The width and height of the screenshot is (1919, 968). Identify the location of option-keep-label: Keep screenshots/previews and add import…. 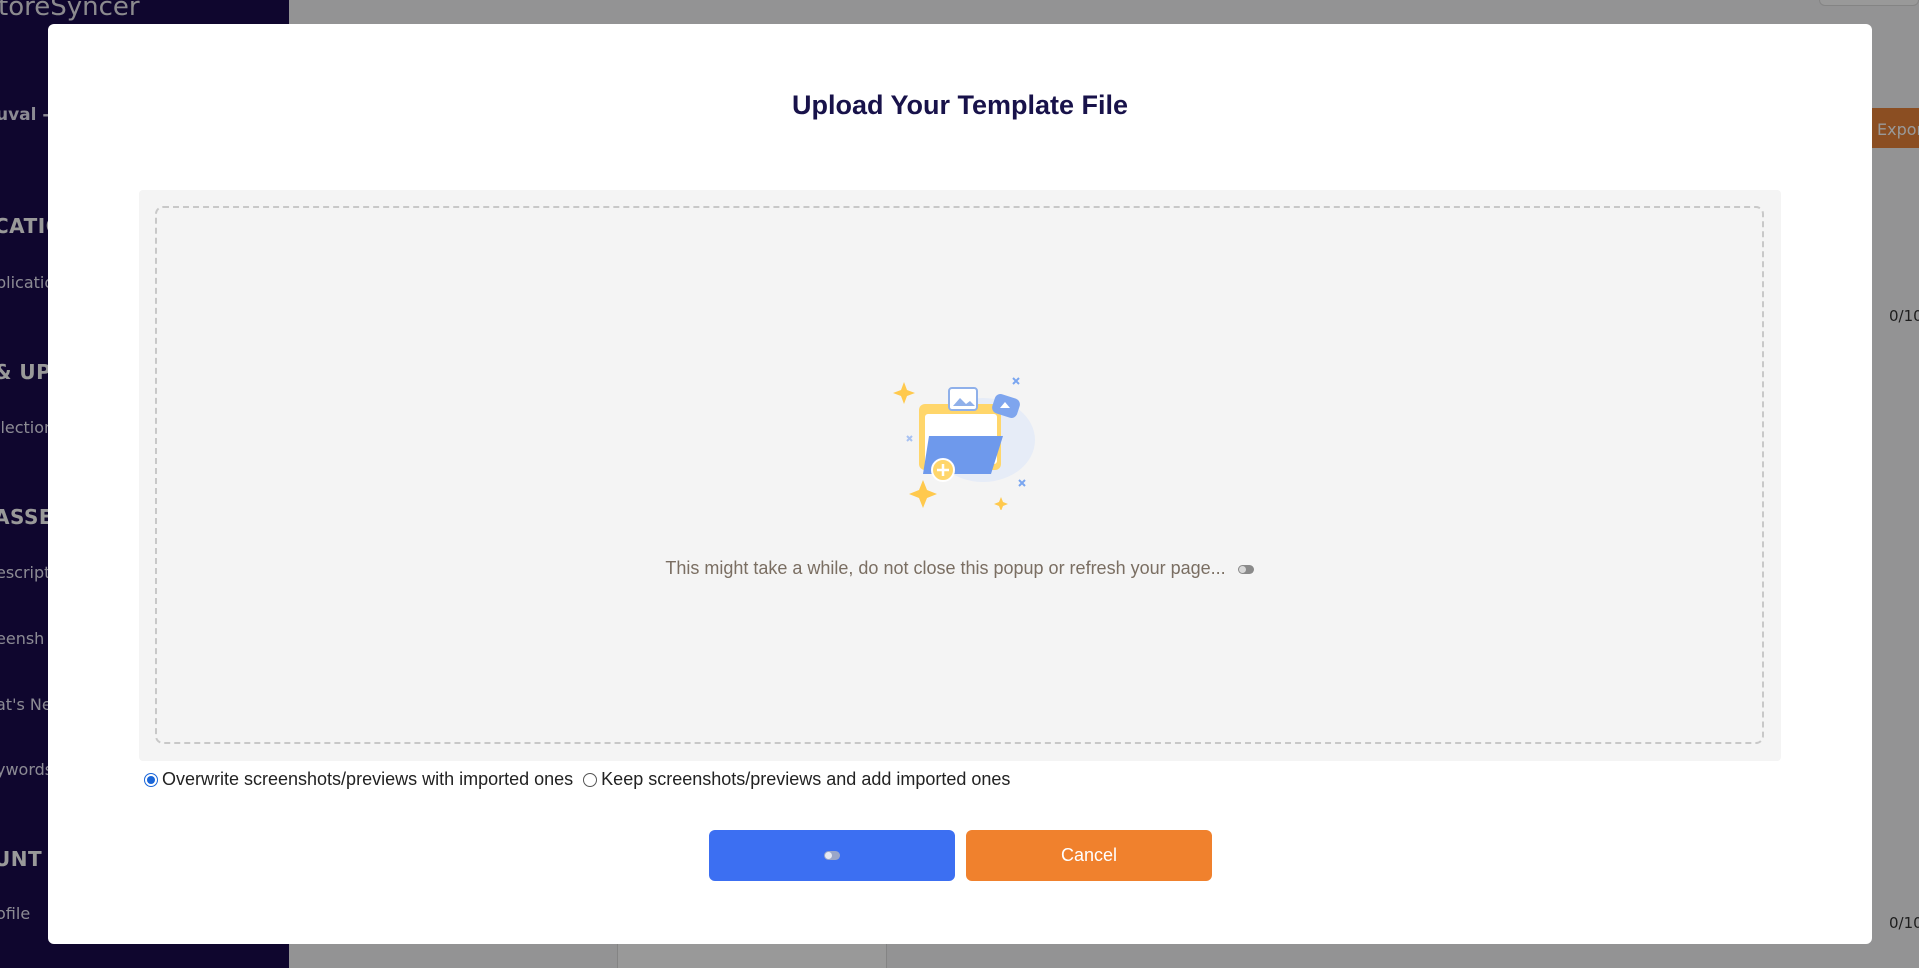
(805, 779).